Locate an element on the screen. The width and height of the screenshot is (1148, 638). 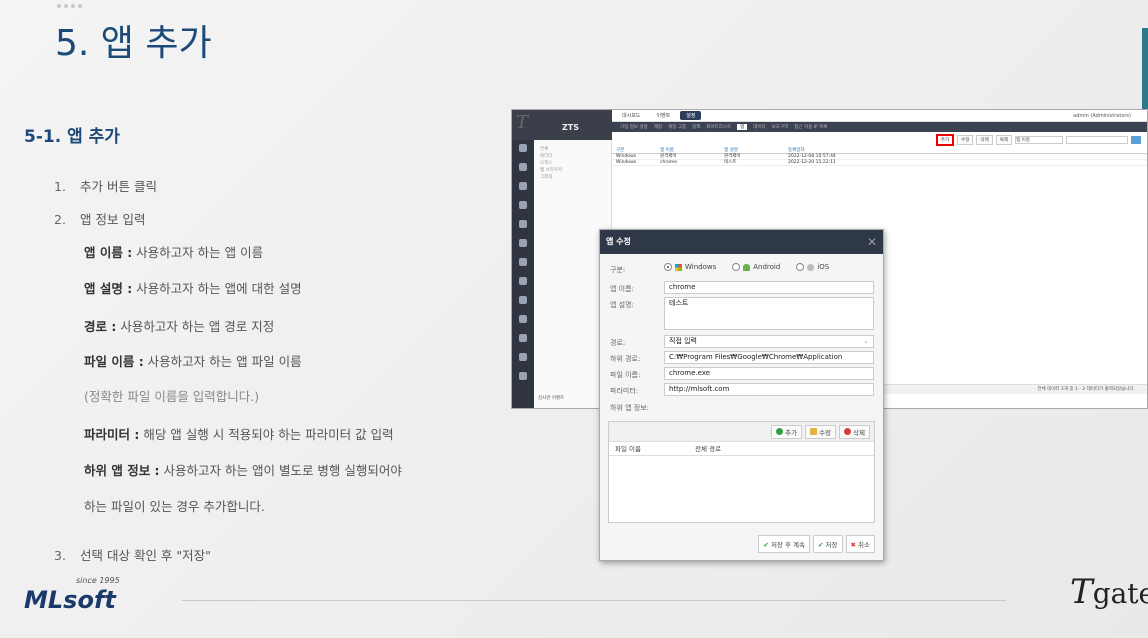
check-icon: ✔ is located at coordinates (766, 545).